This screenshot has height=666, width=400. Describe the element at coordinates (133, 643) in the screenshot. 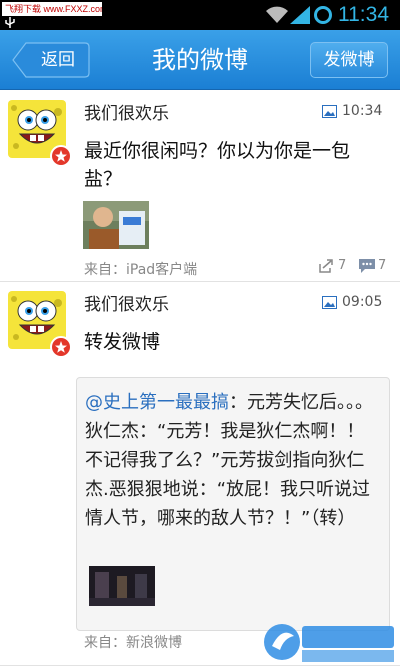

I see `post-source: 来自：新浪微博` at that location.